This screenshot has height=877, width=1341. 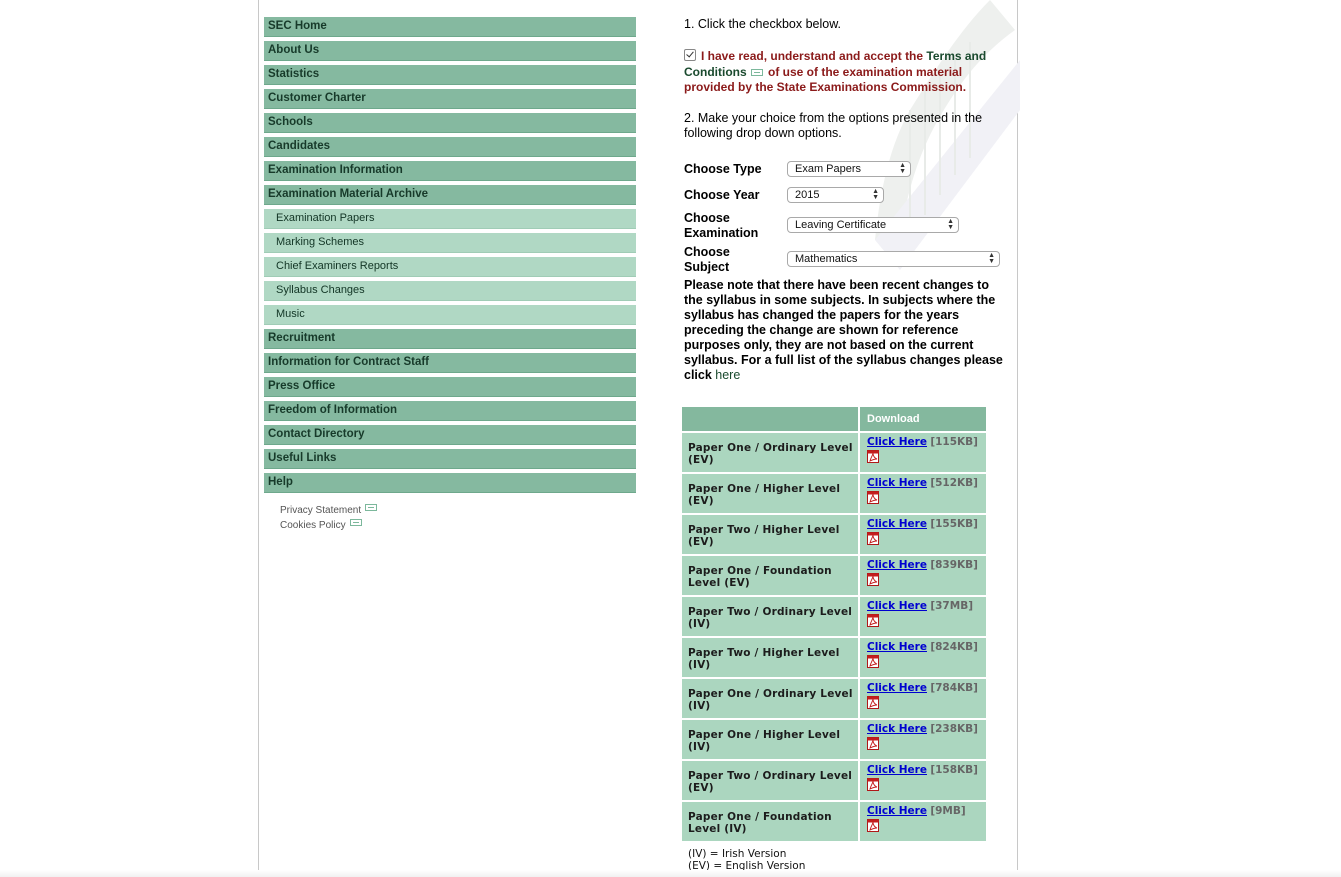 I want to click on choose-type-value: Exam Papers, so click(x=828, y=169).